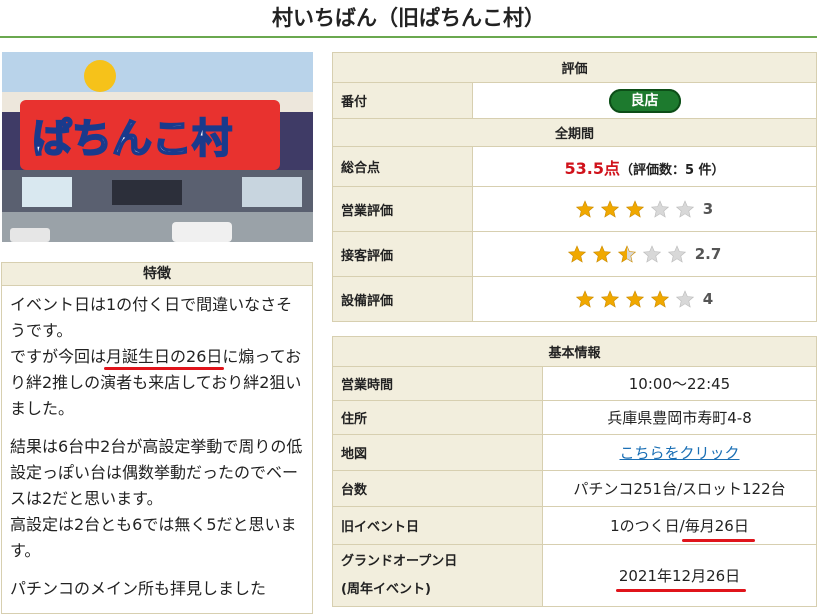 The width and height of the screenshot is (817, 614). I want to click on map-label: 地図, so click(437, 452).